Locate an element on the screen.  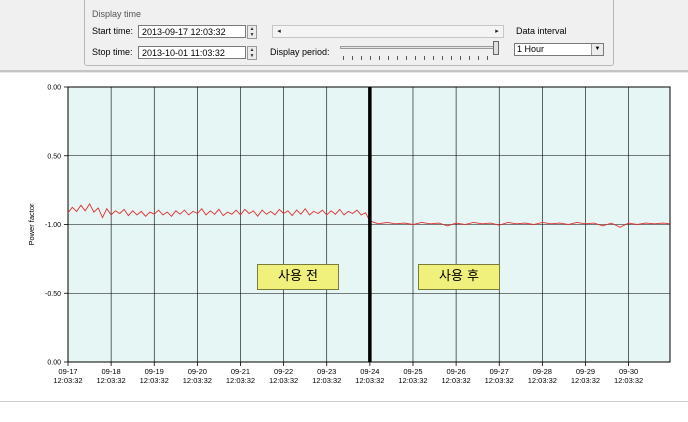
x-tick-date-label: 09-27 is located at coordinates (499, 371).